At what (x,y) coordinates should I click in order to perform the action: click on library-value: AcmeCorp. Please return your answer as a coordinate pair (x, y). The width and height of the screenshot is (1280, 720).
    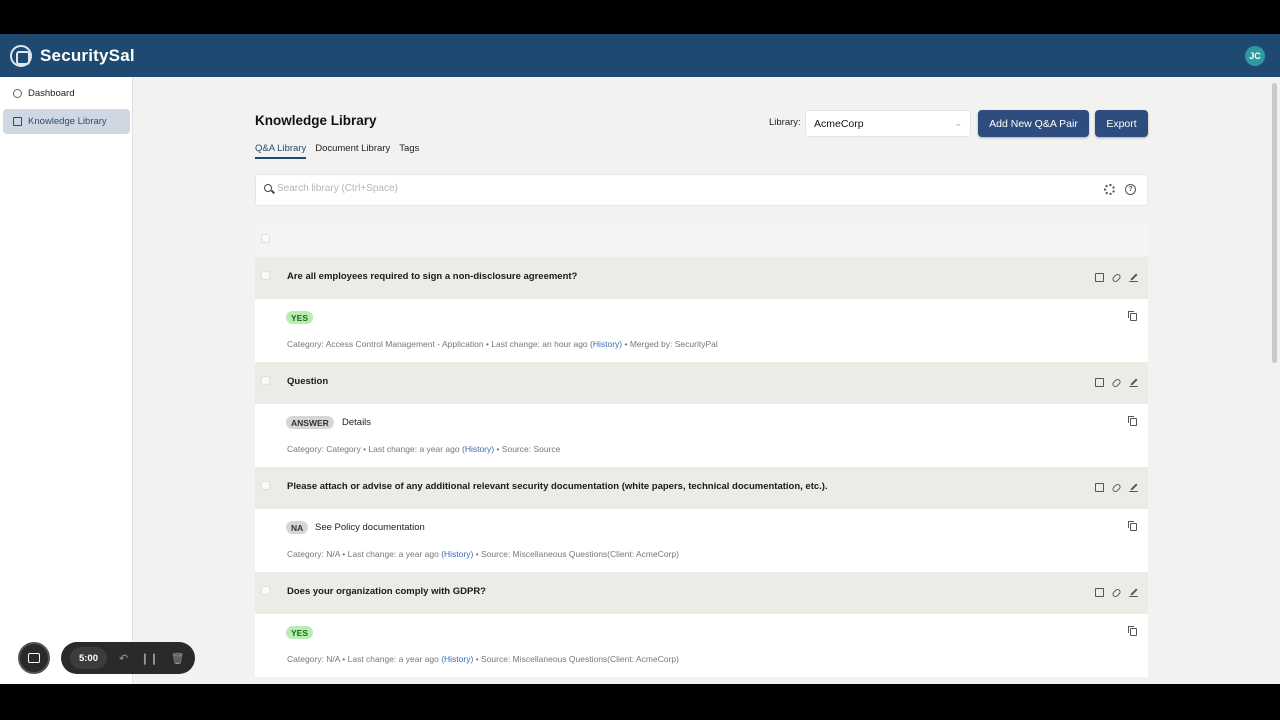
    Looking at the image, I should click on (839, 124).